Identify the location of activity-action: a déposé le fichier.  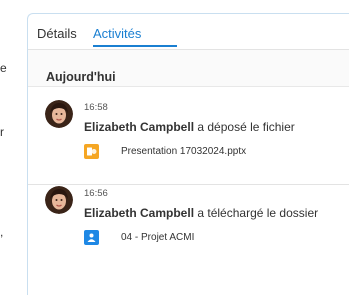
(246, 127).